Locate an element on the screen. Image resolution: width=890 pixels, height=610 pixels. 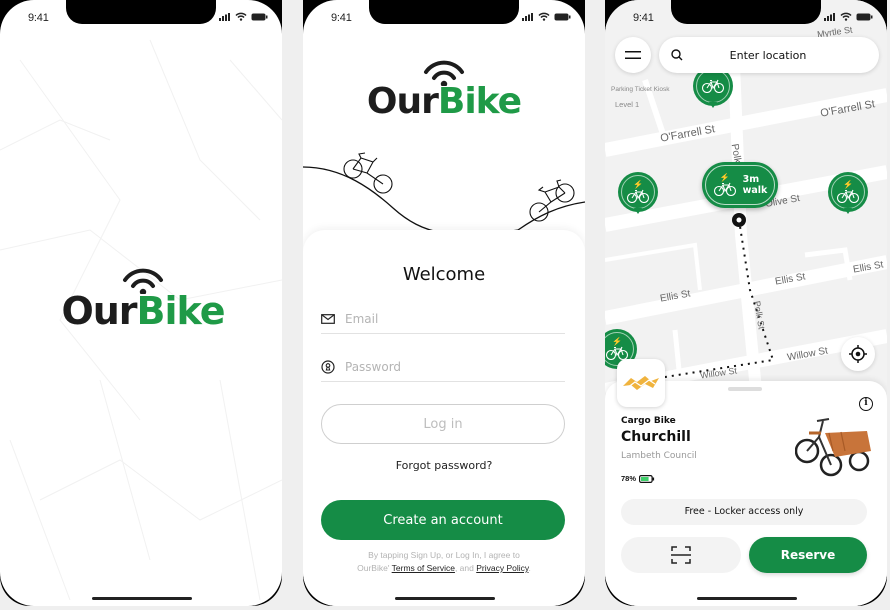
password-field is located at coordinates (443, 367).